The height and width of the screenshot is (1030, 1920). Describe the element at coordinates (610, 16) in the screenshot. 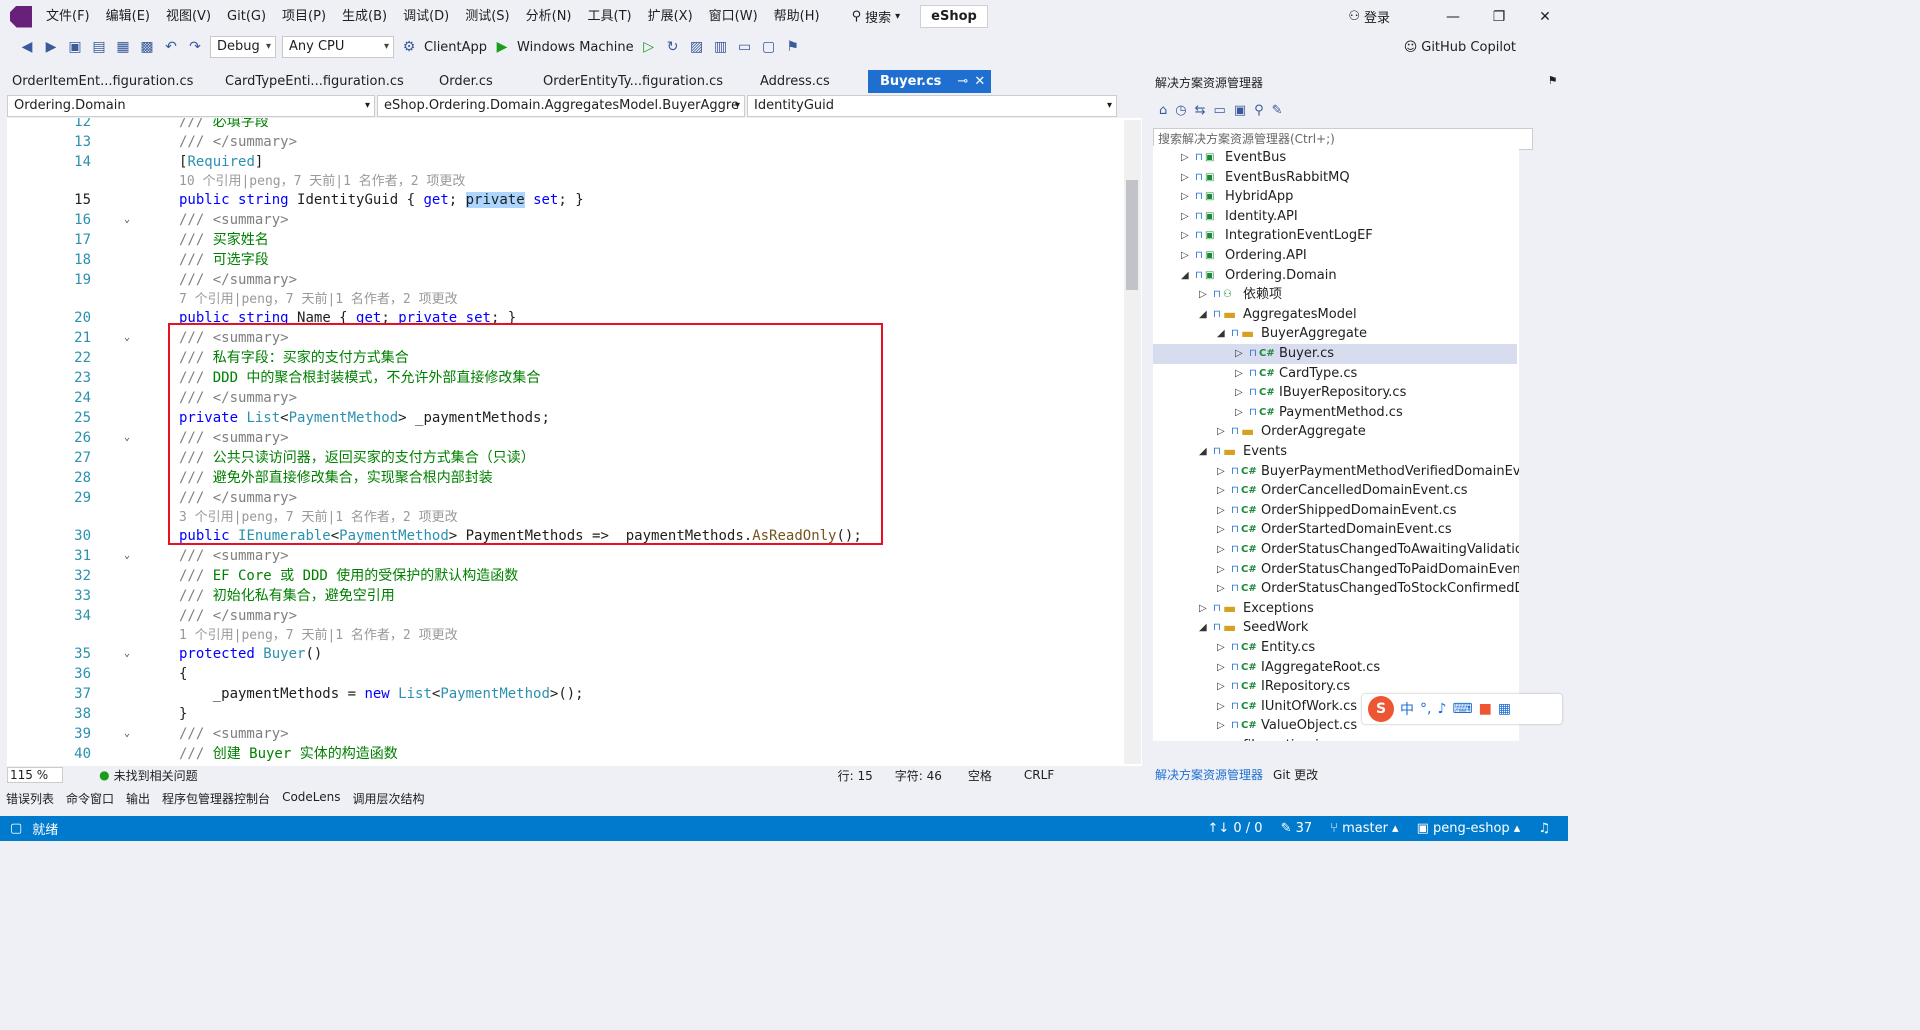

I see `menu-item: 工具(T)` at that location.